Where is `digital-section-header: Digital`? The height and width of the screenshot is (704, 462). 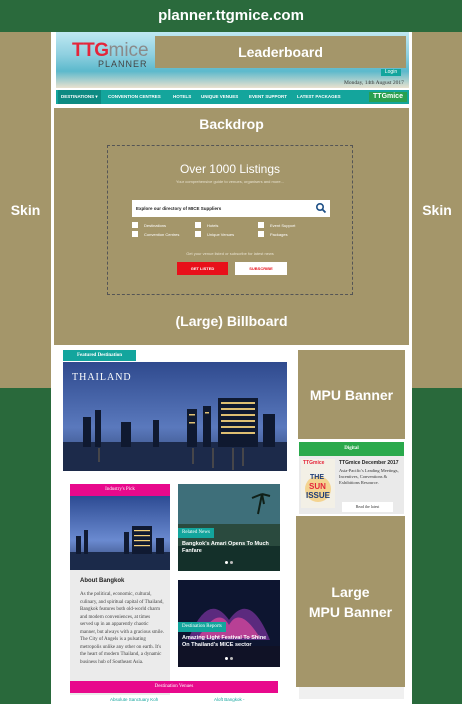 digital-section-header: Digital is located at coordinates (351, 449).